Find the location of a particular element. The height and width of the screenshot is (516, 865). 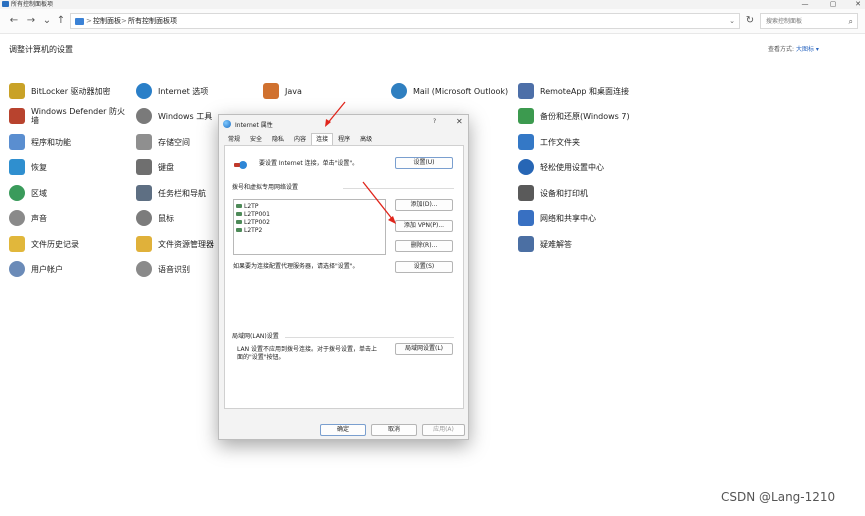

item-remoteapp: RemoteApp 和桌面连接 is located at coordinates (573, 91).